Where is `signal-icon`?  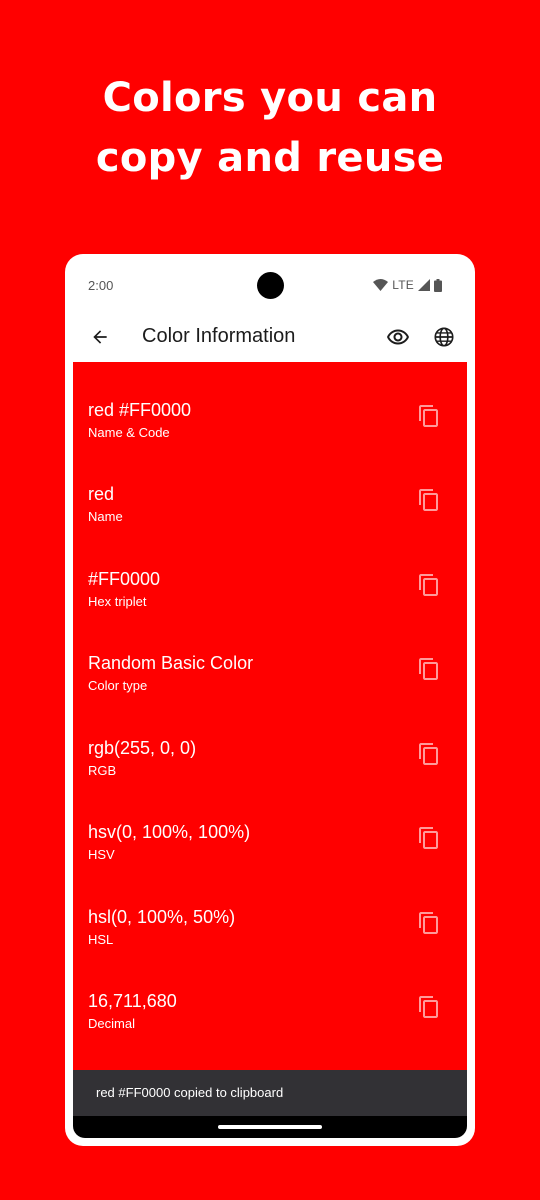 signal-icon is located at coordinates (424, 285).